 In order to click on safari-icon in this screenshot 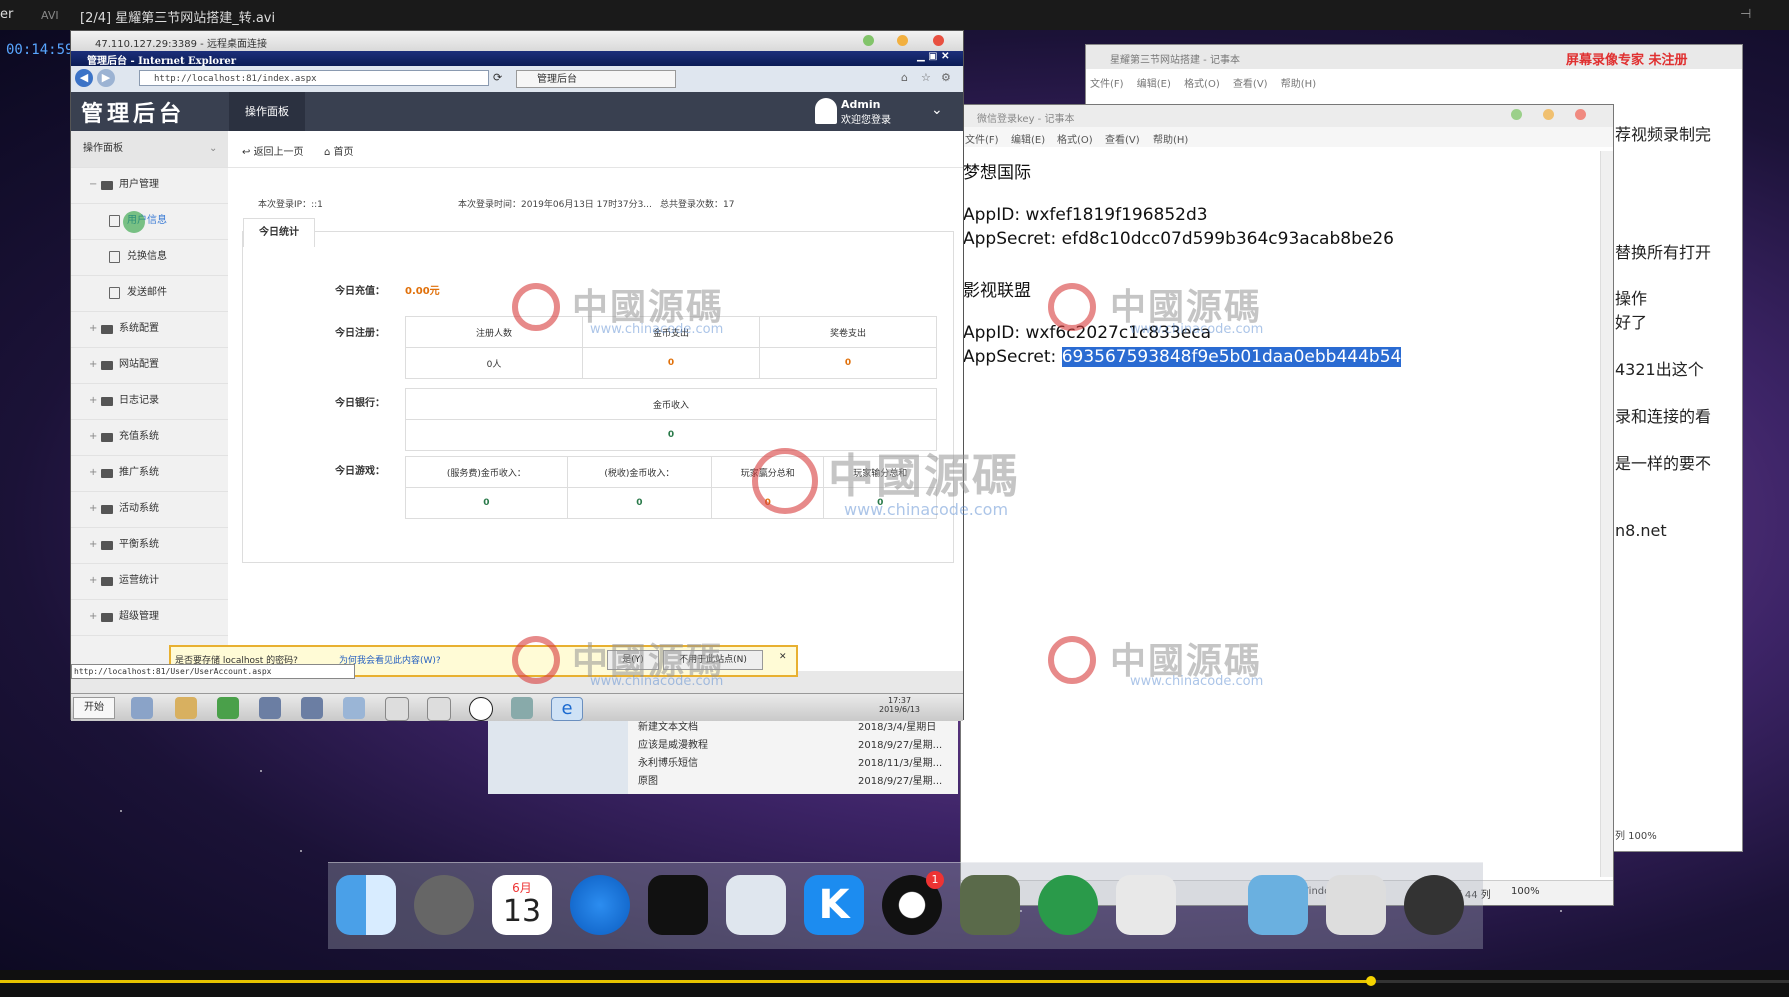, I will do `click(600, 905)`.